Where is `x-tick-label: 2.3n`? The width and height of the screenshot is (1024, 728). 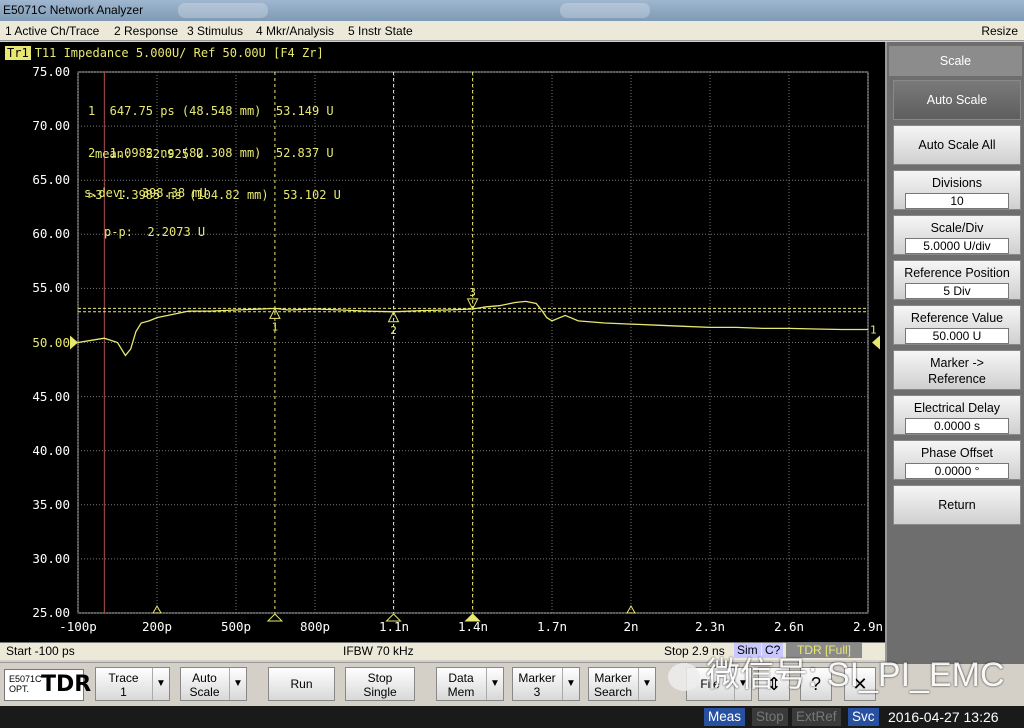 x-tick-label: 2.3n is located at coordinates (710, 626).